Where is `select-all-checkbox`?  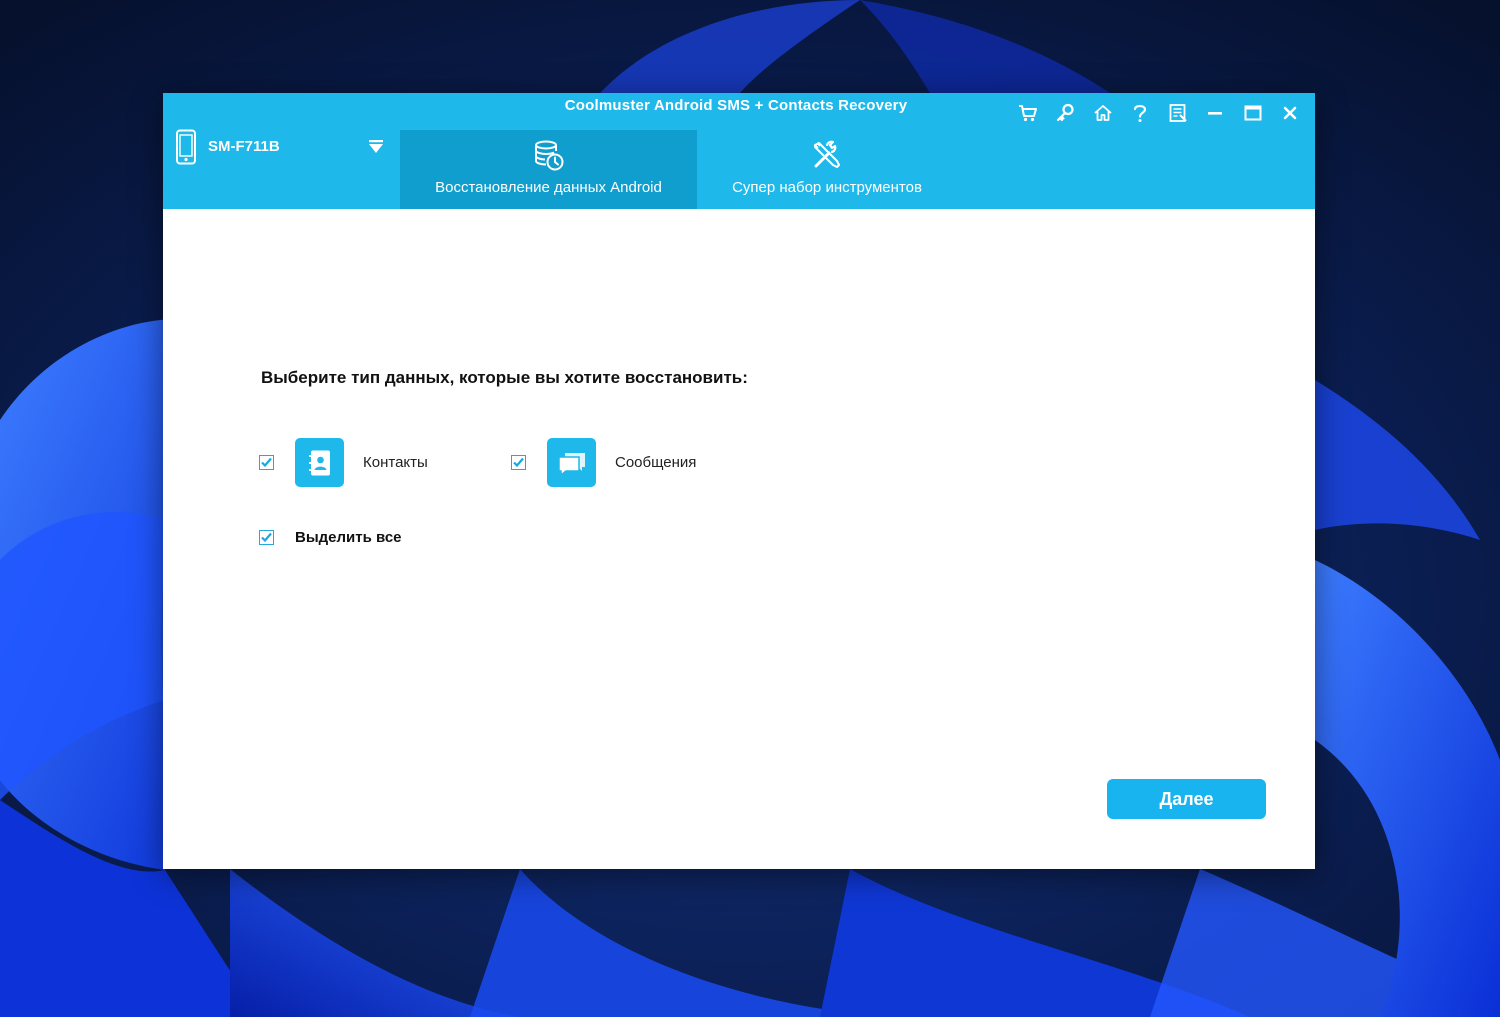 select-all-checkbox is located at coordinates (266, 537).